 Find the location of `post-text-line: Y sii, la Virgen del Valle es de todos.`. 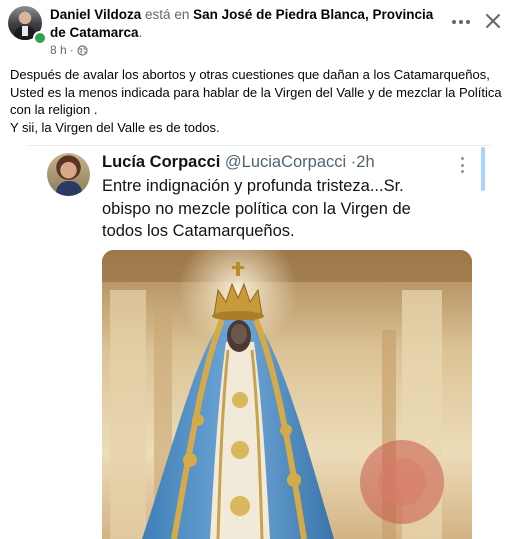

post-text-line: Y sii, la Virgen del Valle es de todos. is located at coordinates (115, 127).